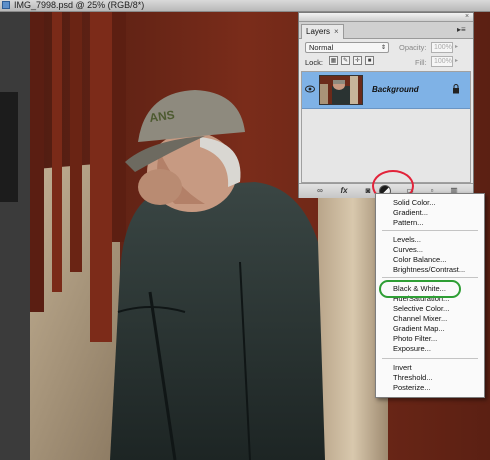  What do you see at coordinates (386, 127) in the screenshot?
I see `layer-list: Background` at bounding box center [386, 127].